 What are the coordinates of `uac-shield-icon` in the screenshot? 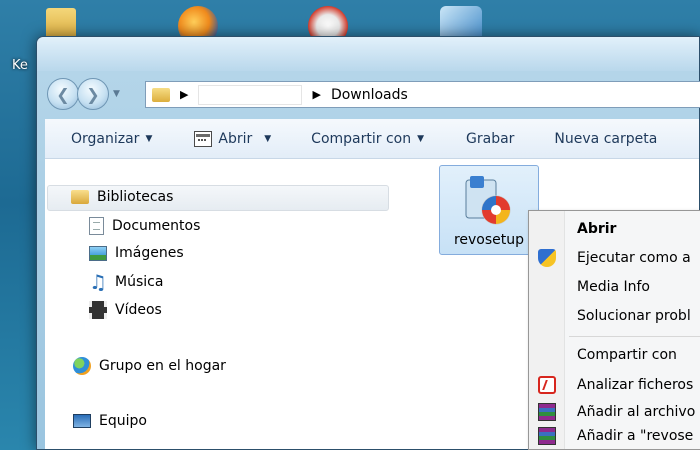 It's located at (547, 258).